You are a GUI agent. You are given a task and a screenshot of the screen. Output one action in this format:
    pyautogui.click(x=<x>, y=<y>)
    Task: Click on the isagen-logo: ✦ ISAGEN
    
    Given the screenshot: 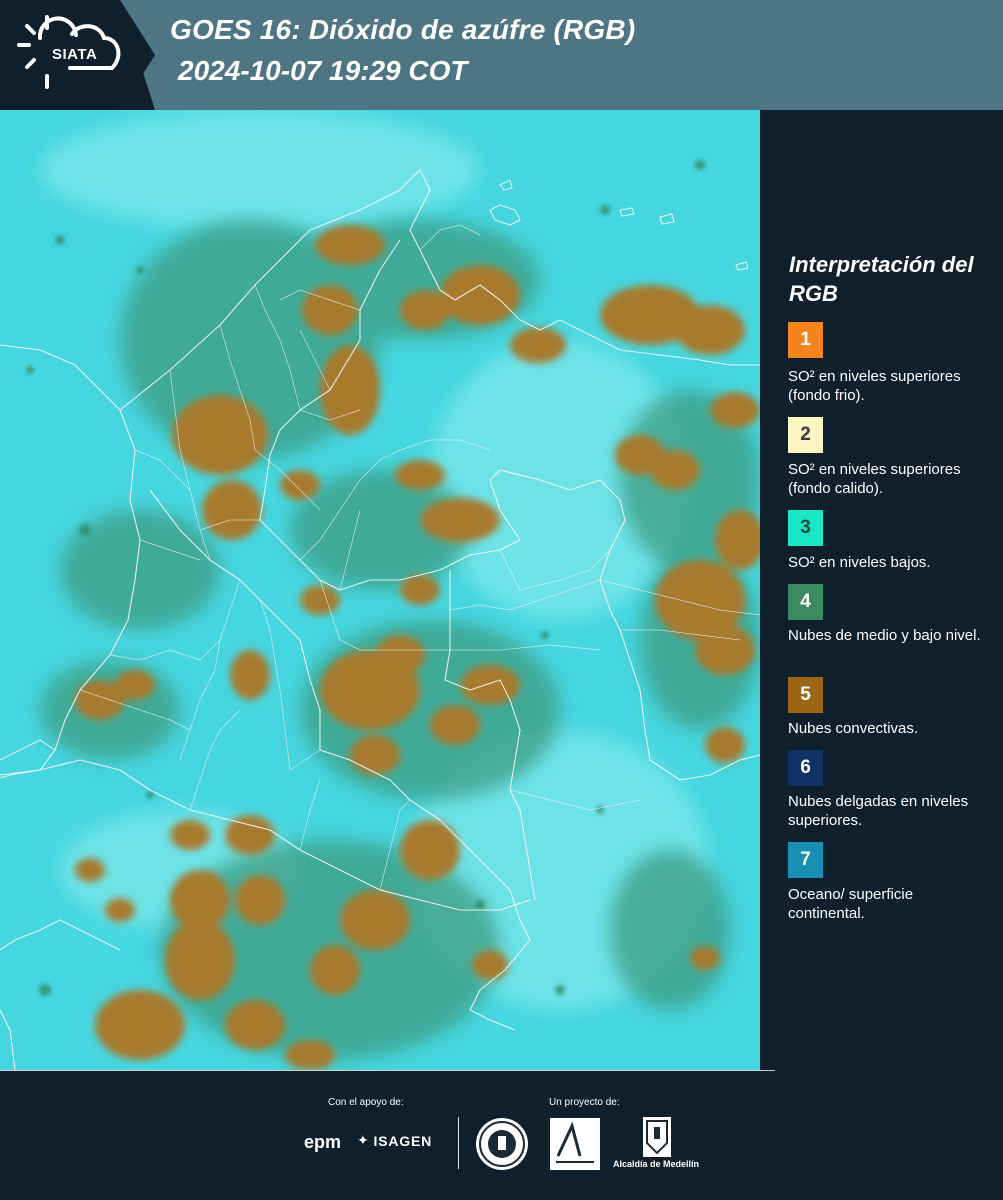 What is the action you would take?
    pyautogui.click(x=394, y=1140)
    